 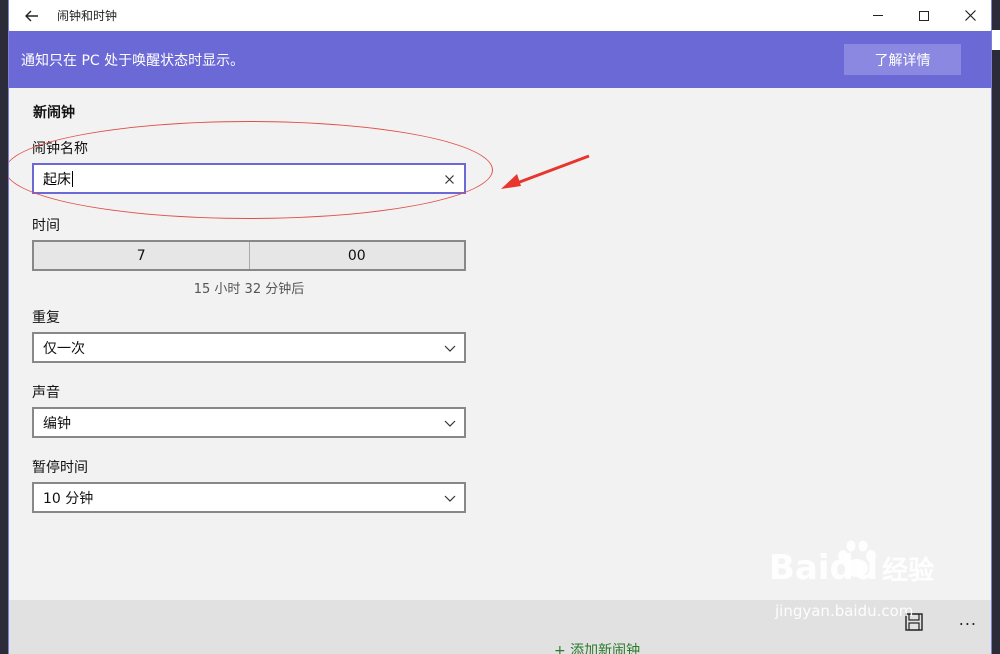 What do you see at coordinates (54, 113) in the screenshot?
I see `section-title: 新闹钟` at bounding box center [54, 113].